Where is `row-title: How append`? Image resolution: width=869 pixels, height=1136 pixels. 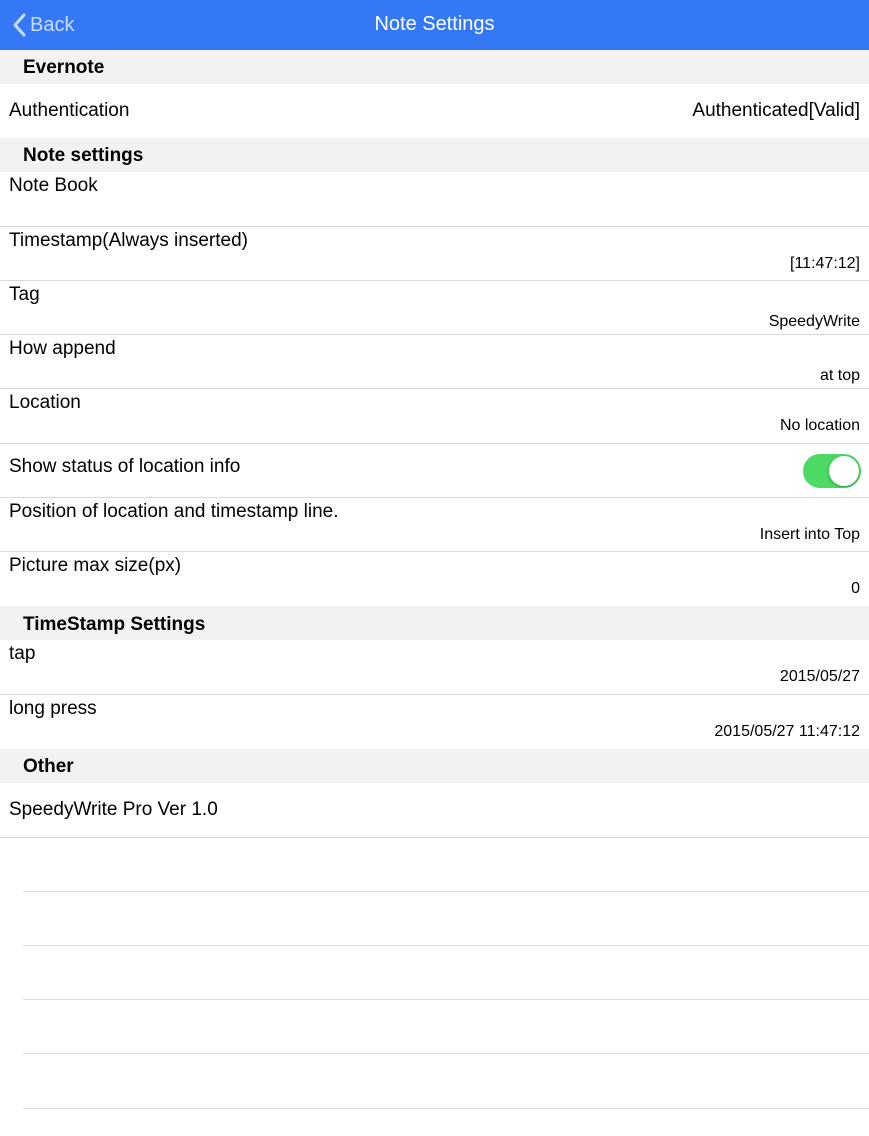
row-title: How append is located at coordinates (62, 348).